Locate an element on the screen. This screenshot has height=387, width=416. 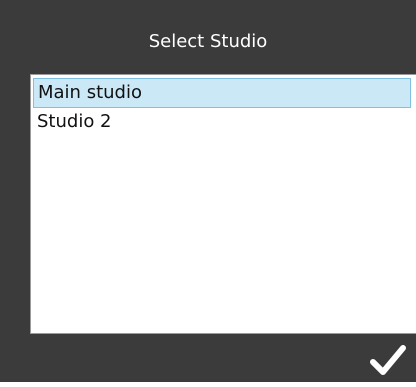
checkmark-icon is located at coordinates (388, 360).